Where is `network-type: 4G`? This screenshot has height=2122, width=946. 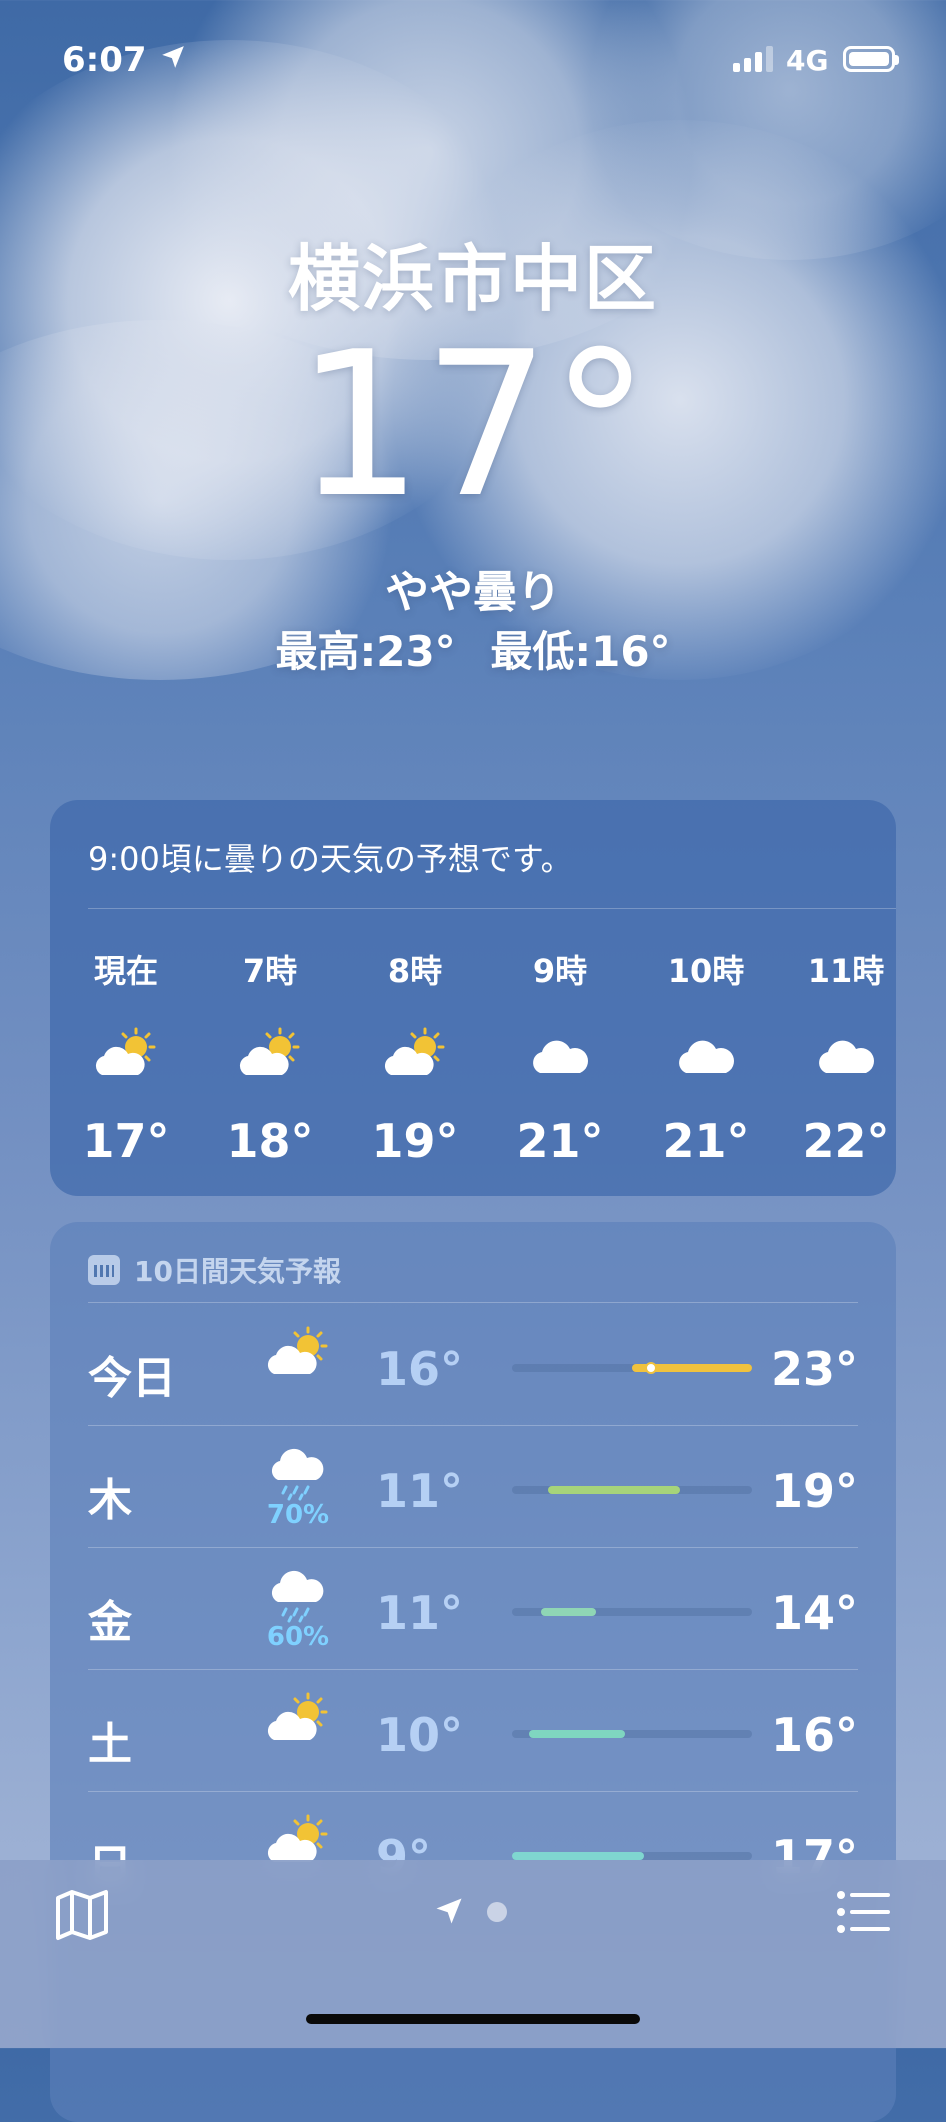
network-type: 4G is located at coordinates (807, 60).